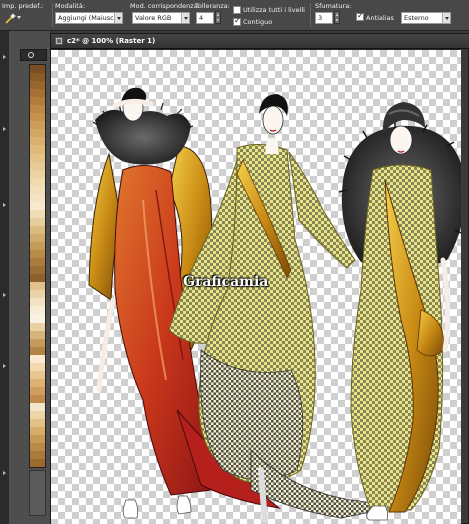  Describe the element at coordinates (260, 41) in the screenshot. I see `document-title-bar: c2* @ 100% (Raster 1)` at that location.